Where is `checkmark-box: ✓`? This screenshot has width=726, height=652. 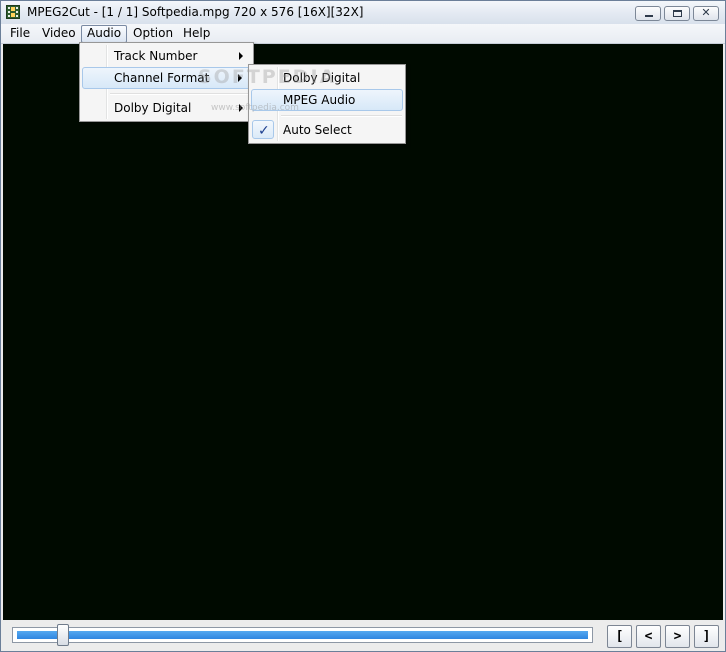 checkmark-box: ✓ is located at coordinates (263, 129).